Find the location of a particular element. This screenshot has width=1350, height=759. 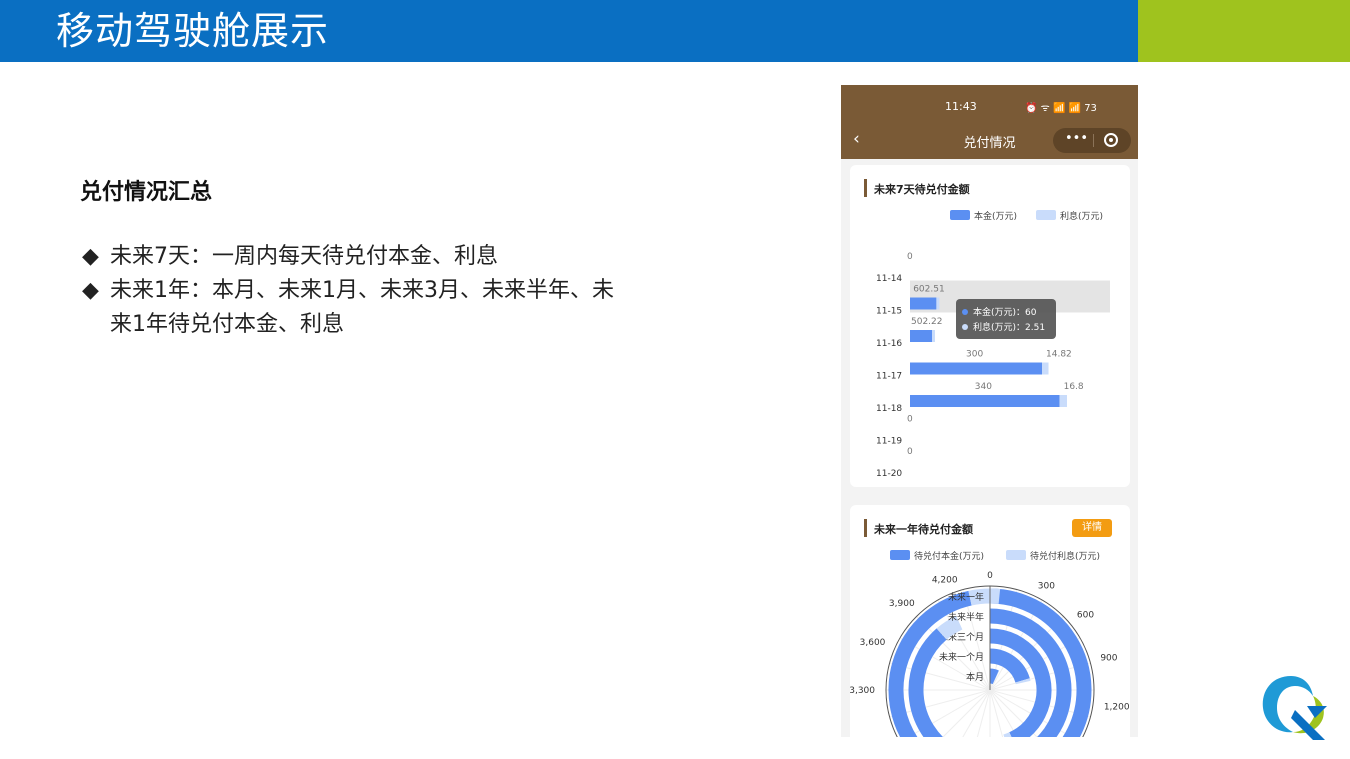

tick-label: 1,200 is located at coordinates (1117, 707).